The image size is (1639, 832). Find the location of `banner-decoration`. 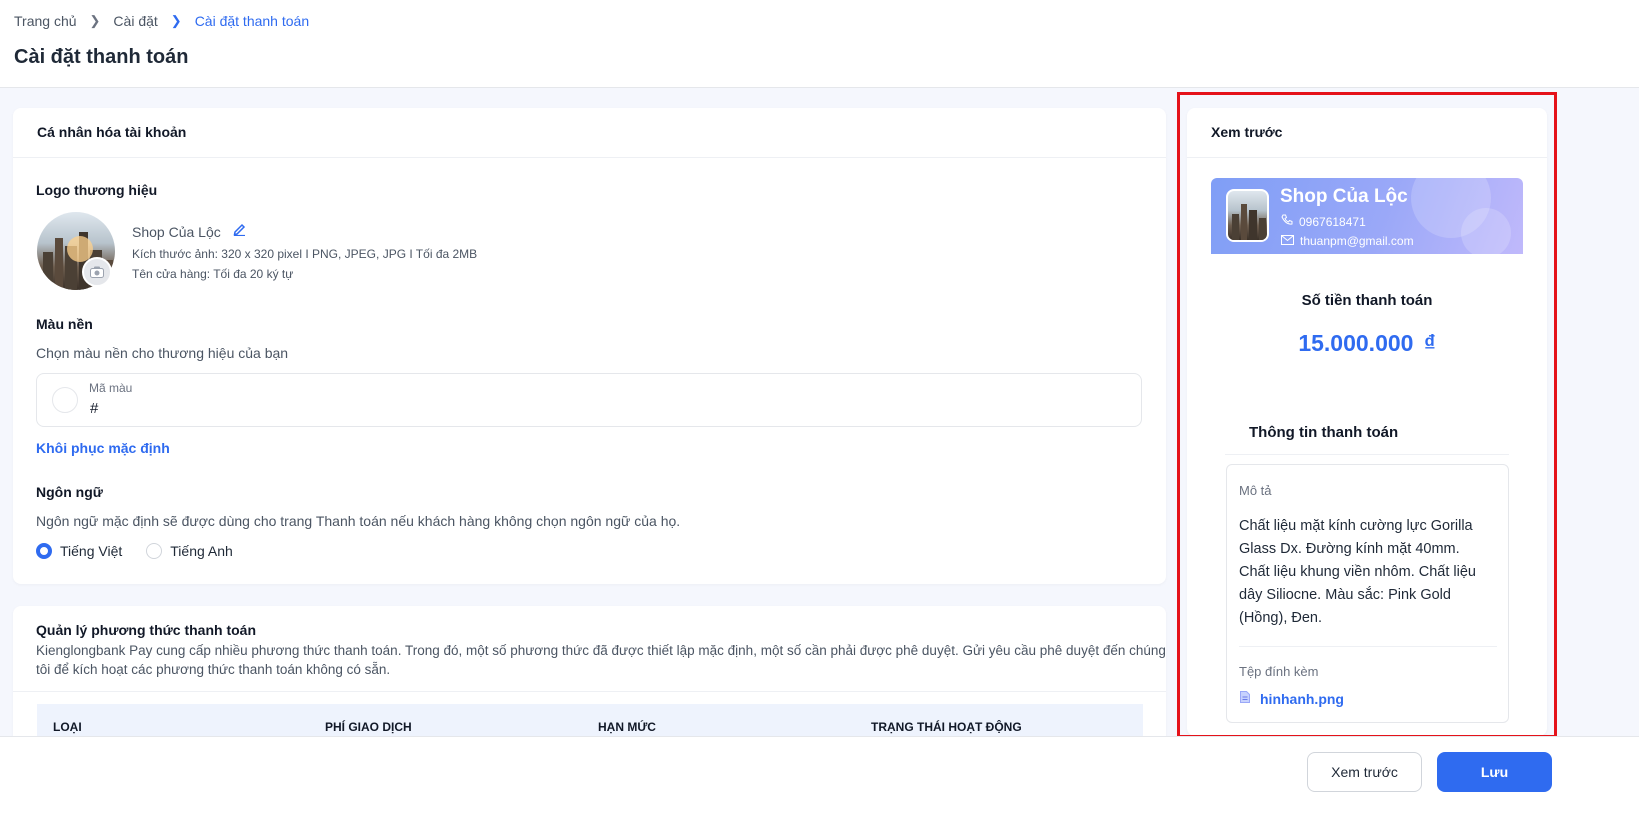

banner-decoration is located at coordinates (1486, 231).